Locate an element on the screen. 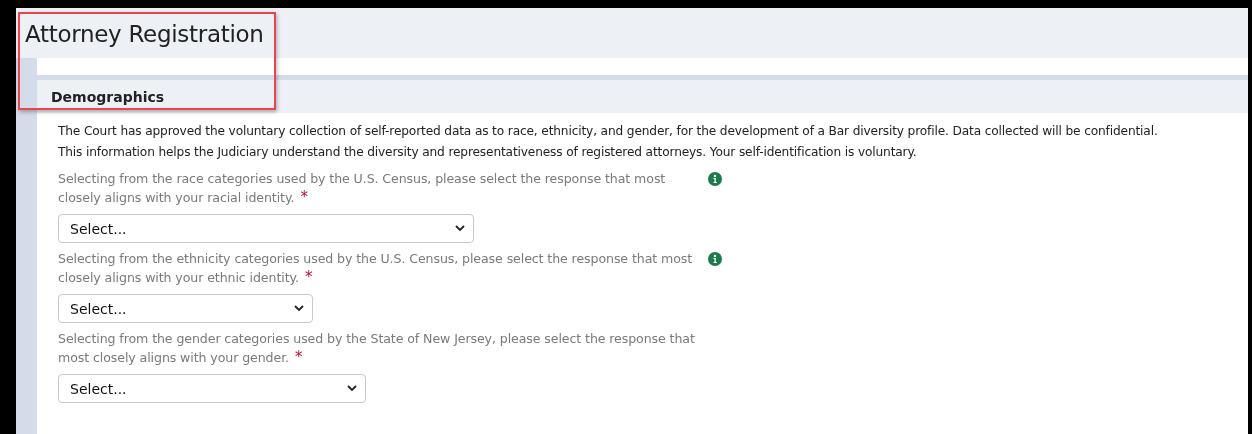 Image resolution: width=1252 pixels, height=434 pixels. question-label: Selecting from the race categories used by the U.S. Census, please select the response that most closely aligns with your racial identity. * is located at coordinates (362, 188).